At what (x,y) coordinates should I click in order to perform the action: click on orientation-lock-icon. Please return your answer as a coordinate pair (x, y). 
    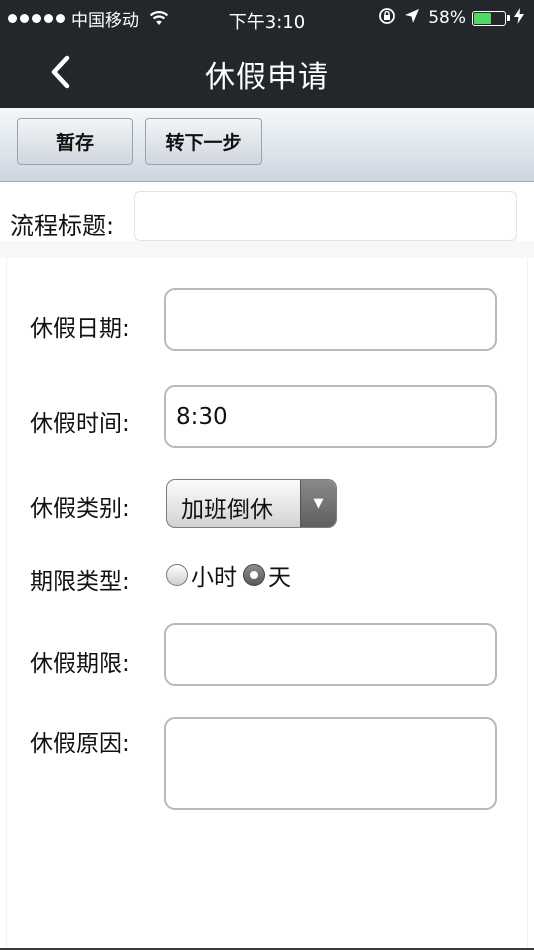
    Looking at the image, I should click on (387, 18).